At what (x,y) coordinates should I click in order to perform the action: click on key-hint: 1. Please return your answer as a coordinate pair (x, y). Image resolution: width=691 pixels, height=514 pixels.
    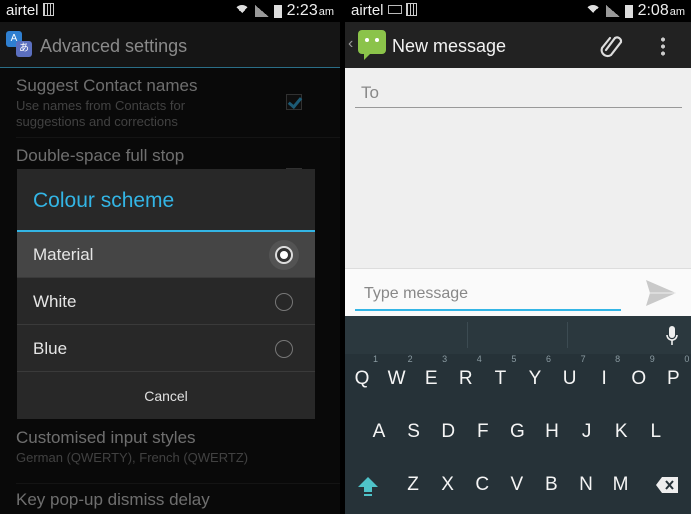
    Looking at the image, I should click on (375, 359).